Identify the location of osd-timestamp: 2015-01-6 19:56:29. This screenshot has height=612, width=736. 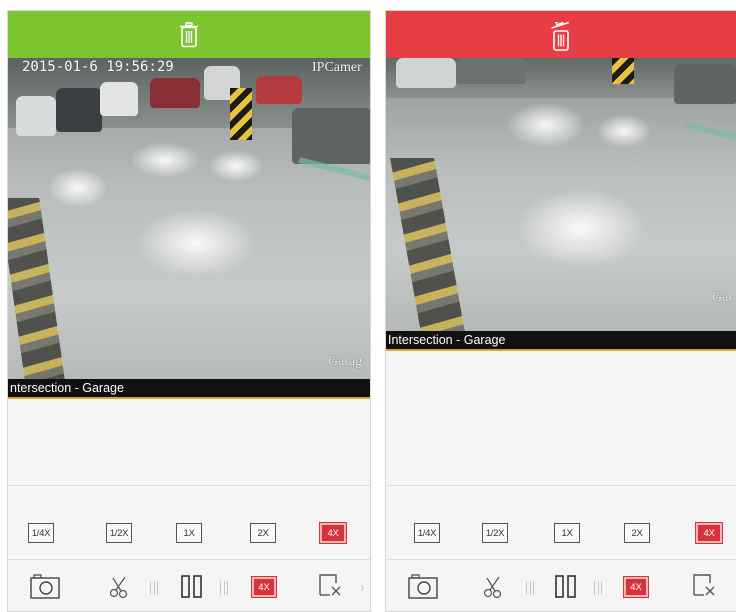
(98, 67).